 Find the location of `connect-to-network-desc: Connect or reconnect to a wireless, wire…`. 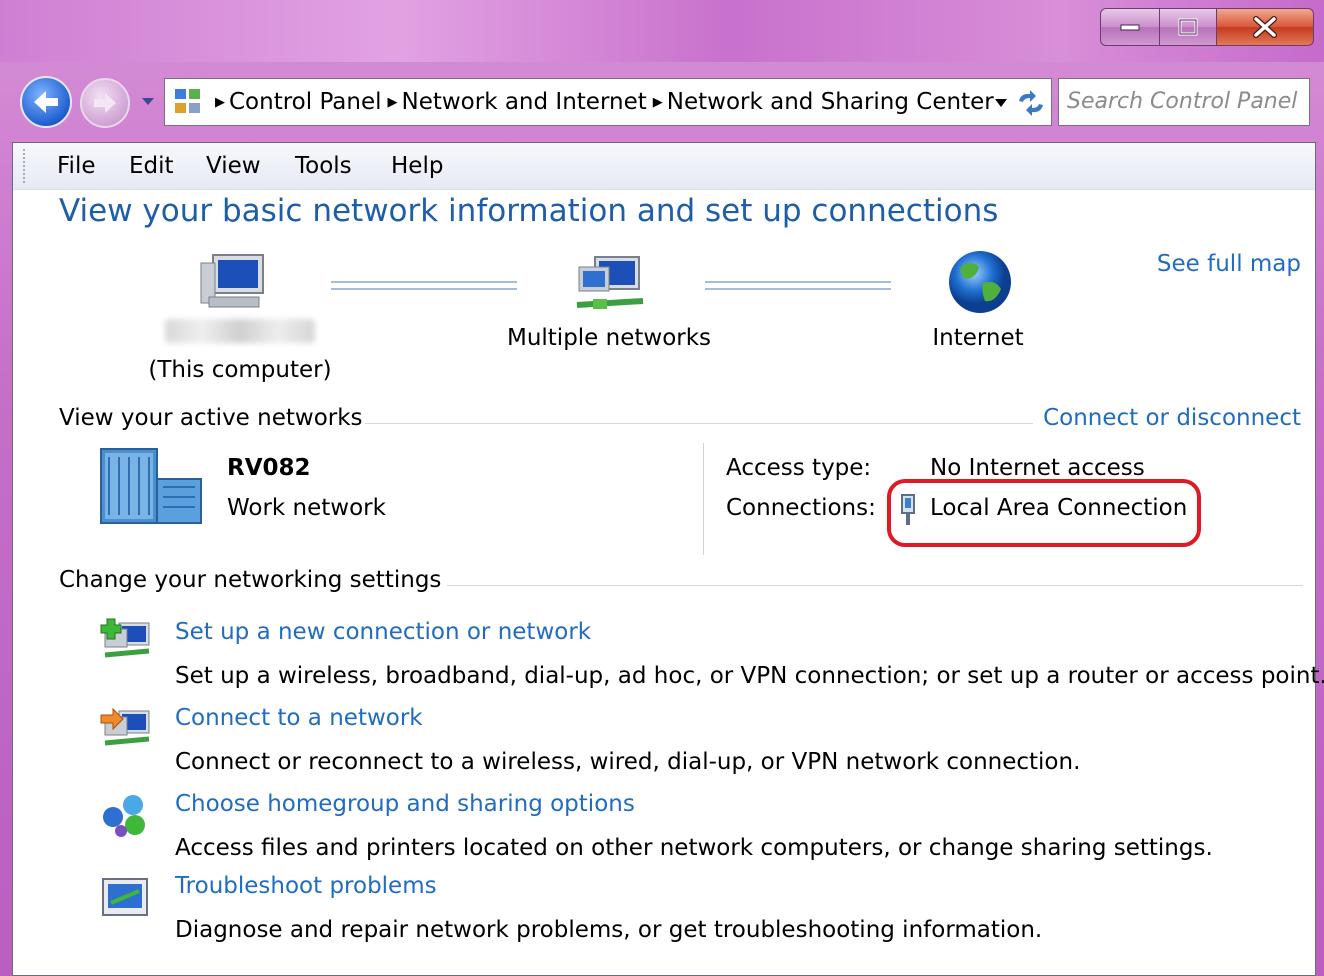

connect-to-network-desc: Connect or reconnect to a wireless, wire… is located at coordinates (628, 762).